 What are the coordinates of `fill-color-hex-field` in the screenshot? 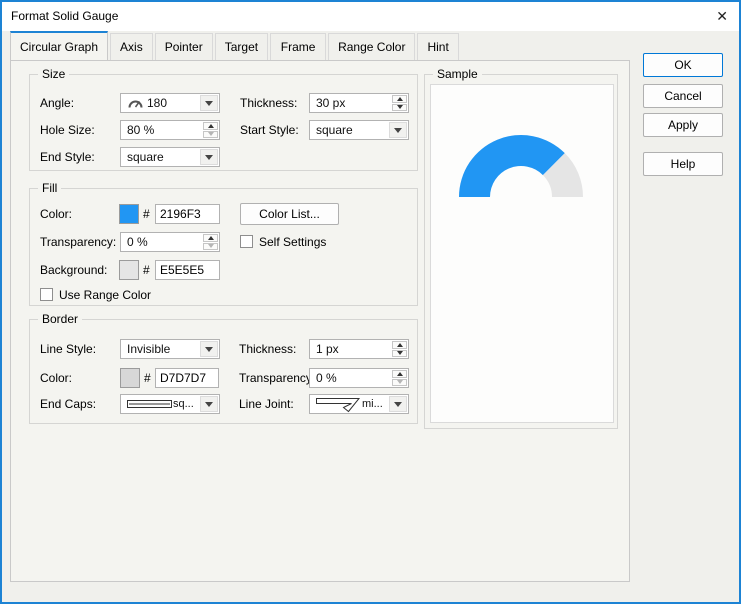 It's located at (187, 214).